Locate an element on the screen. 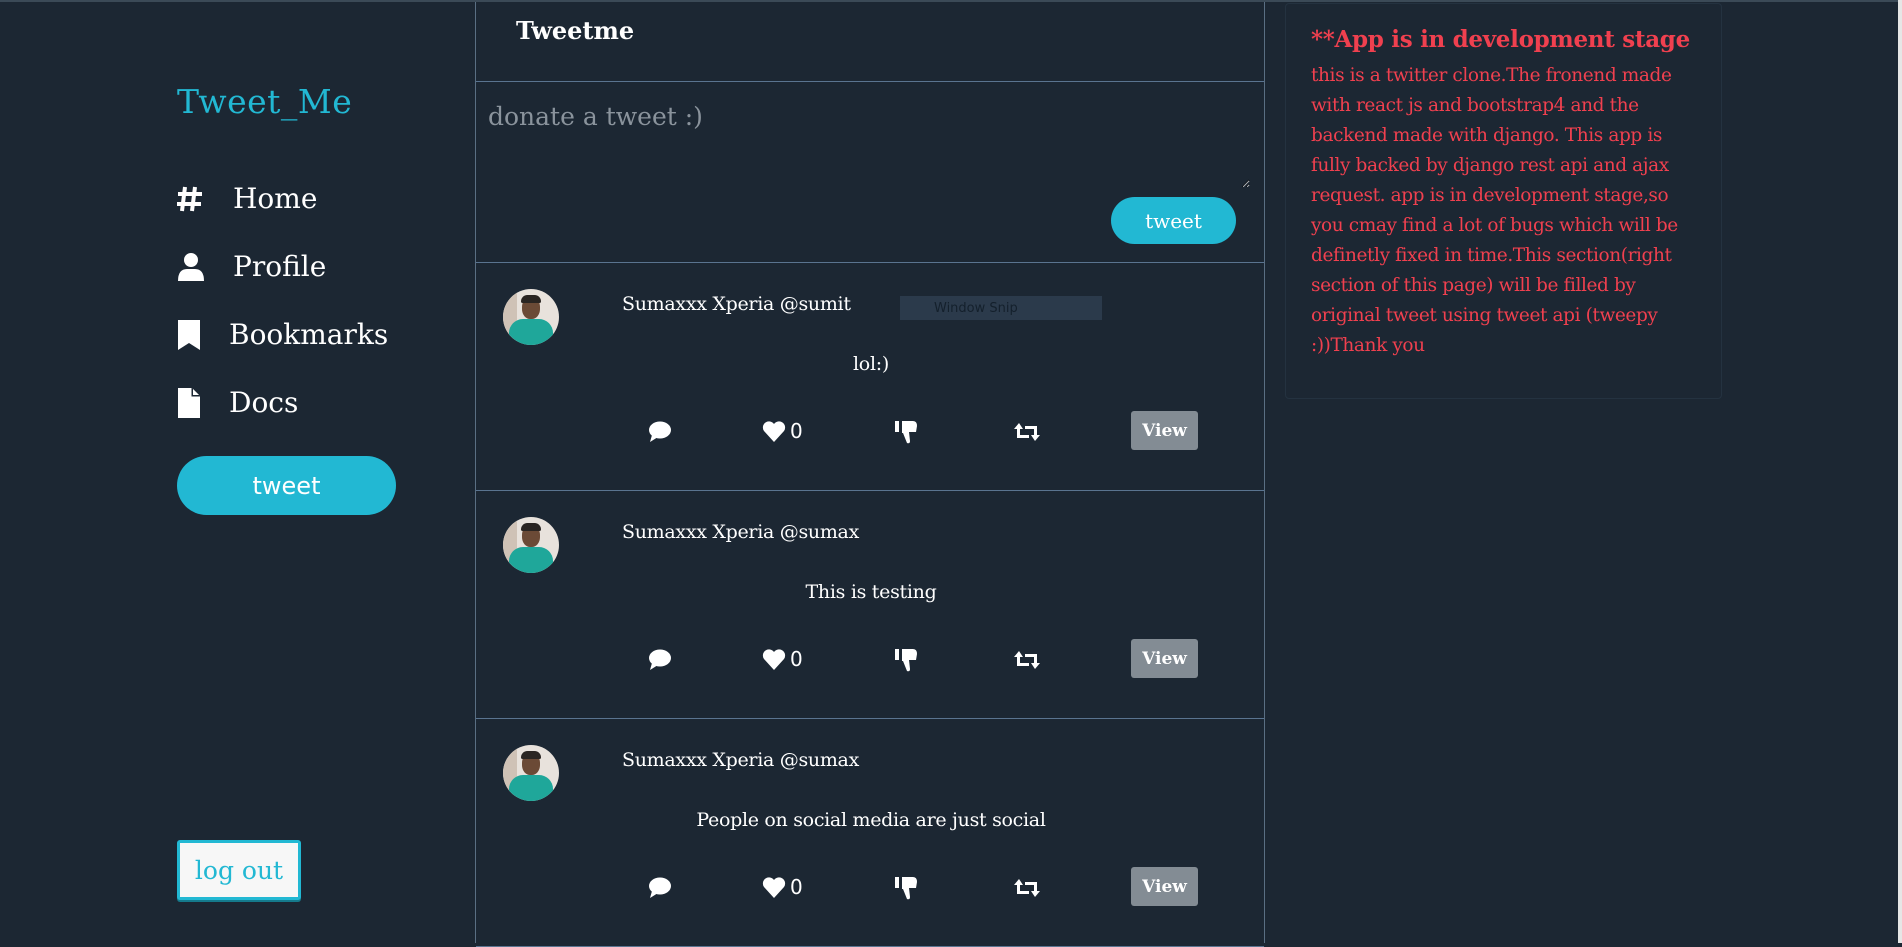 This screenshot has width=1902, height=947. compose-box: tweet is located at coordinates (870, 172).